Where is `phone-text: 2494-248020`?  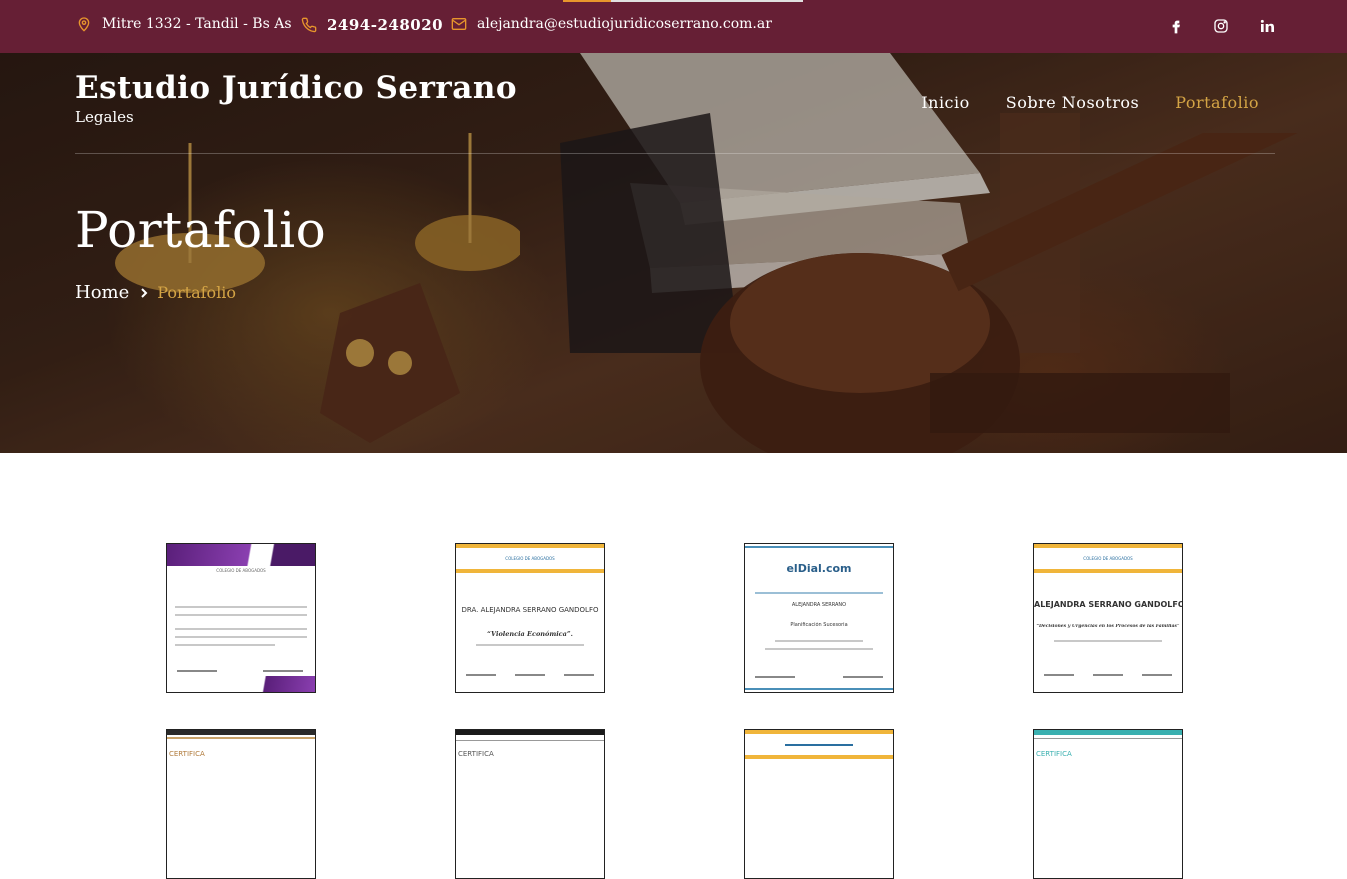
phone-text: 2494-248020 is located at coordinates (385, 25).